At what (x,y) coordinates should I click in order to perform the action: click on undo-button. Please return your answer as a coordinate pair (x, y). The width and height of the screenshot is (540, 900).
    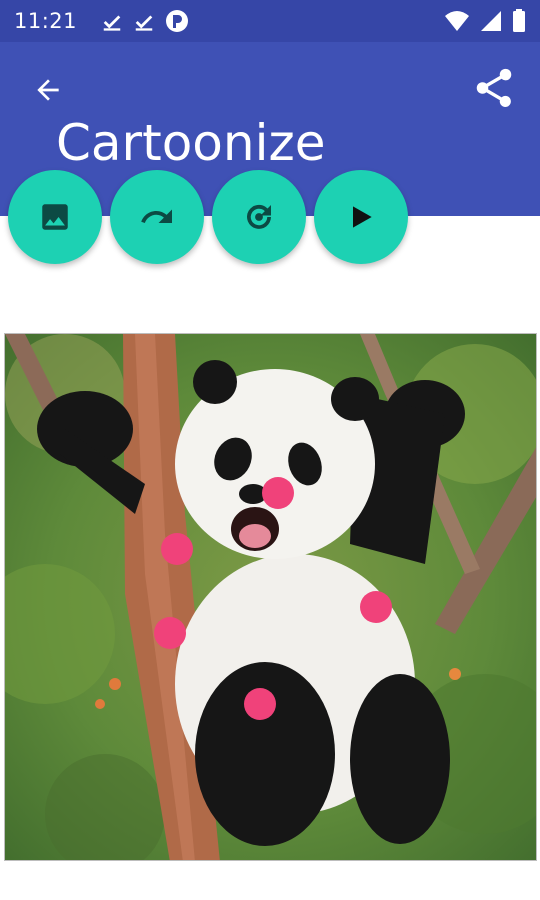
    Looking at the image, I should click on (157, 217).